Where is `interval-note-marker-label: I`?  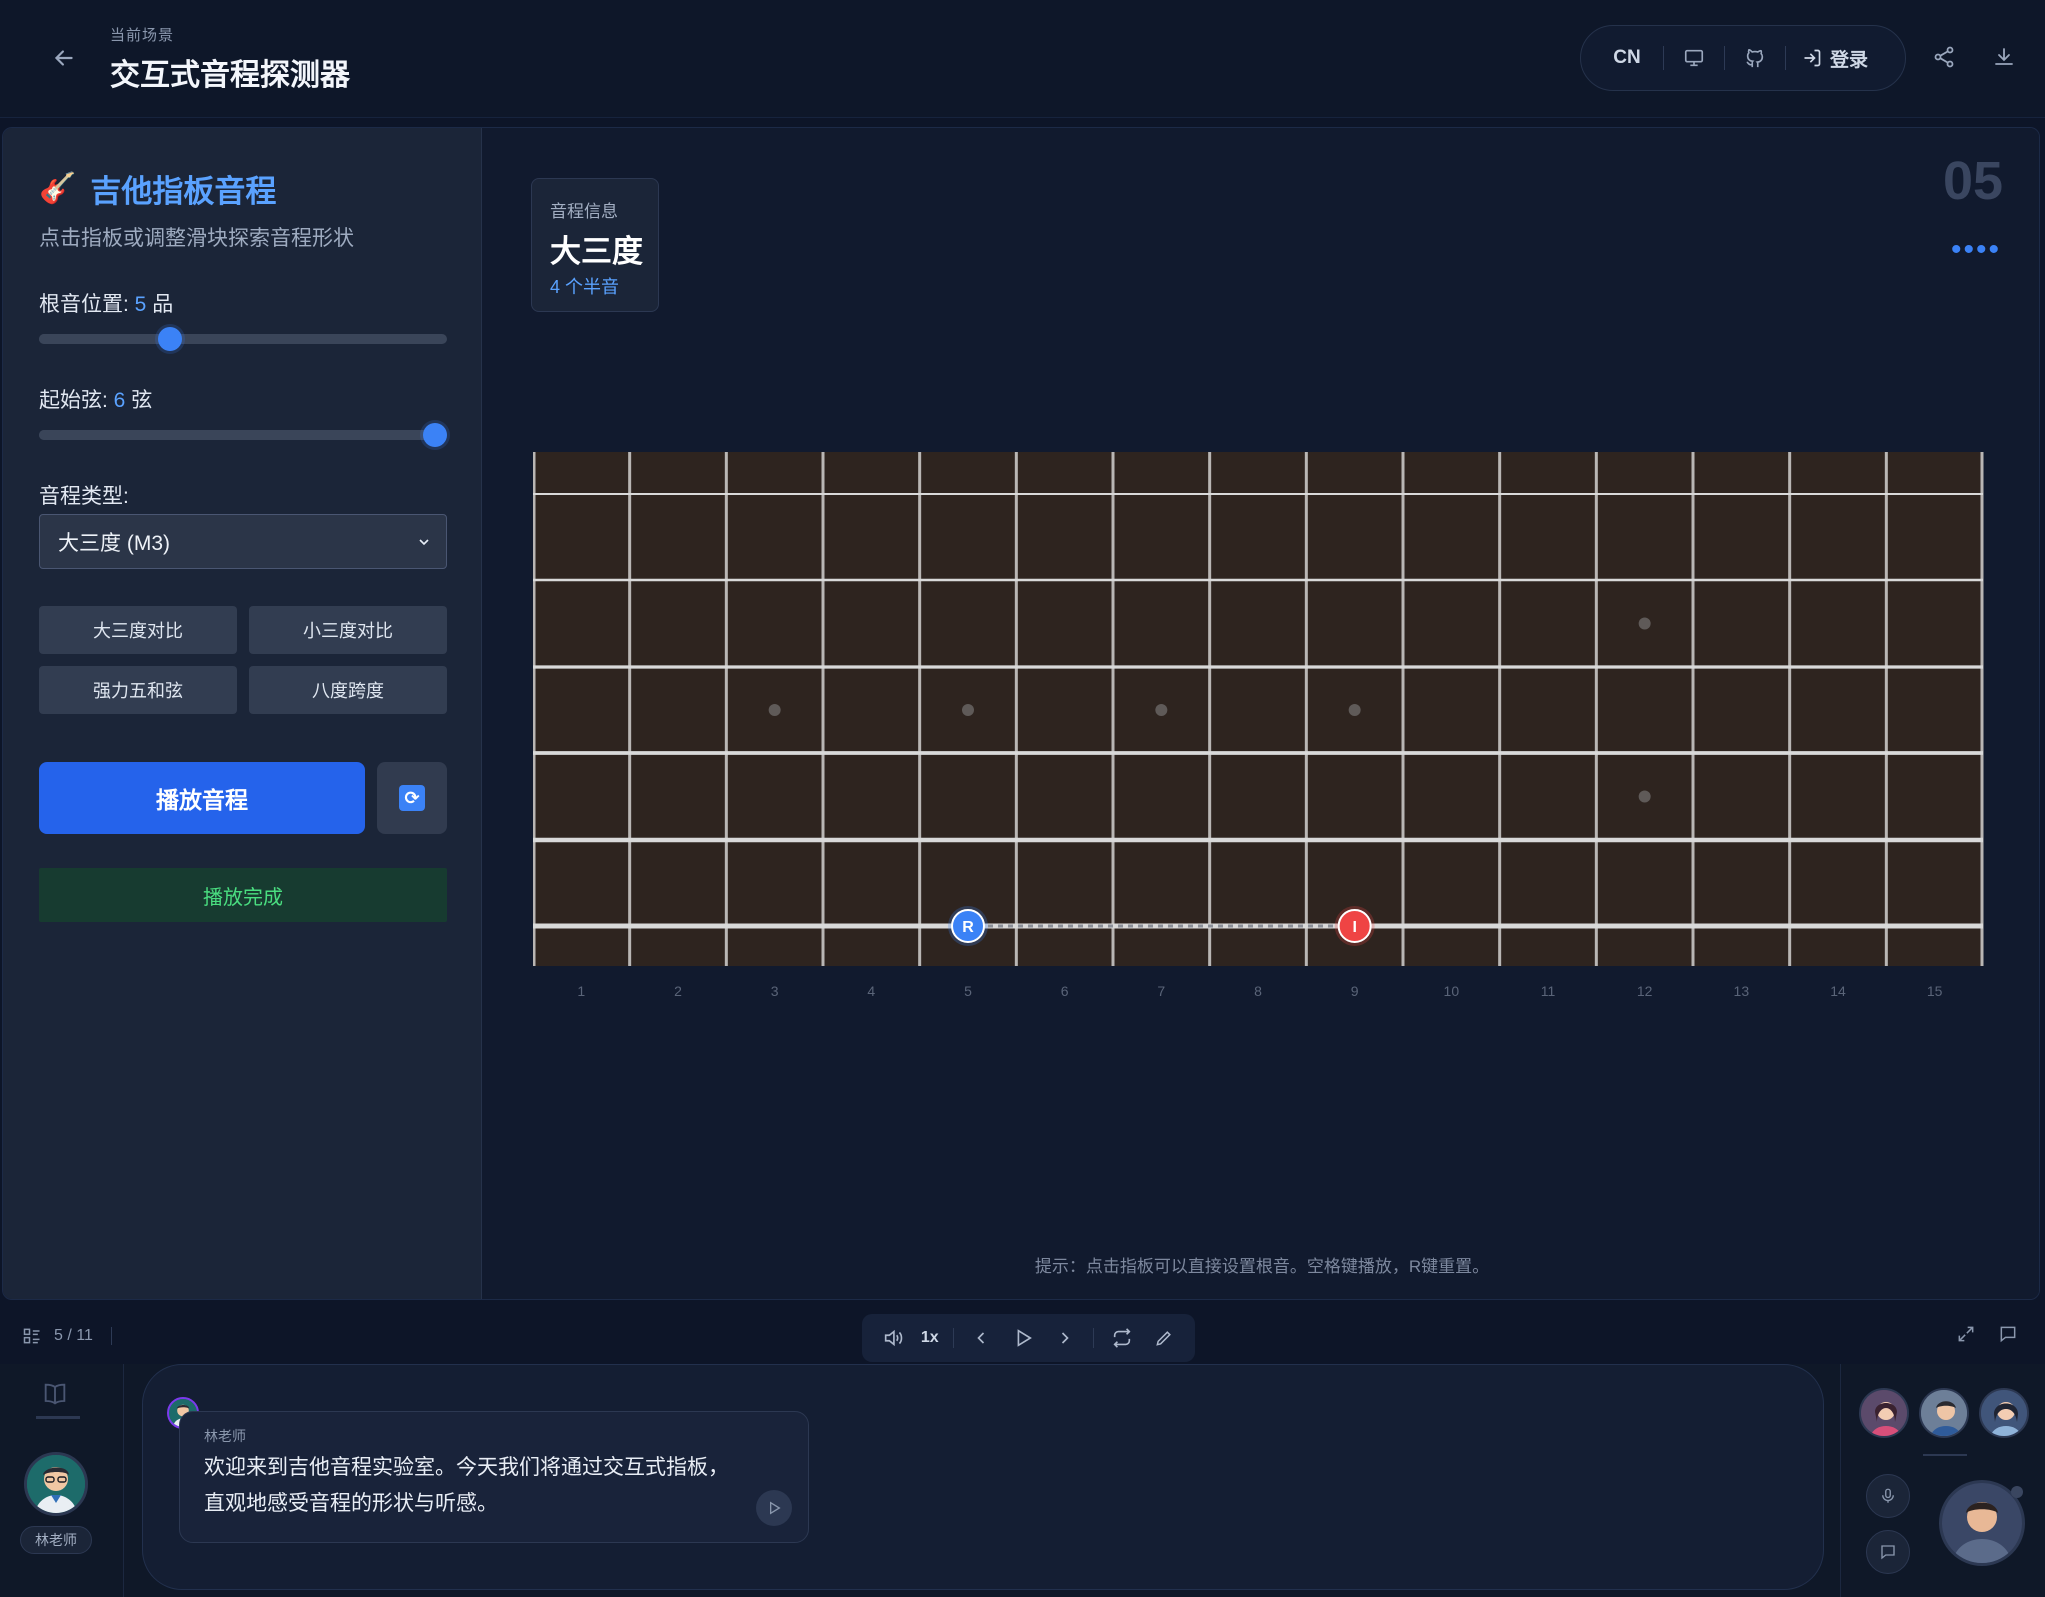 interval-note-marker-label: I is located at coordinates (1354, 927).